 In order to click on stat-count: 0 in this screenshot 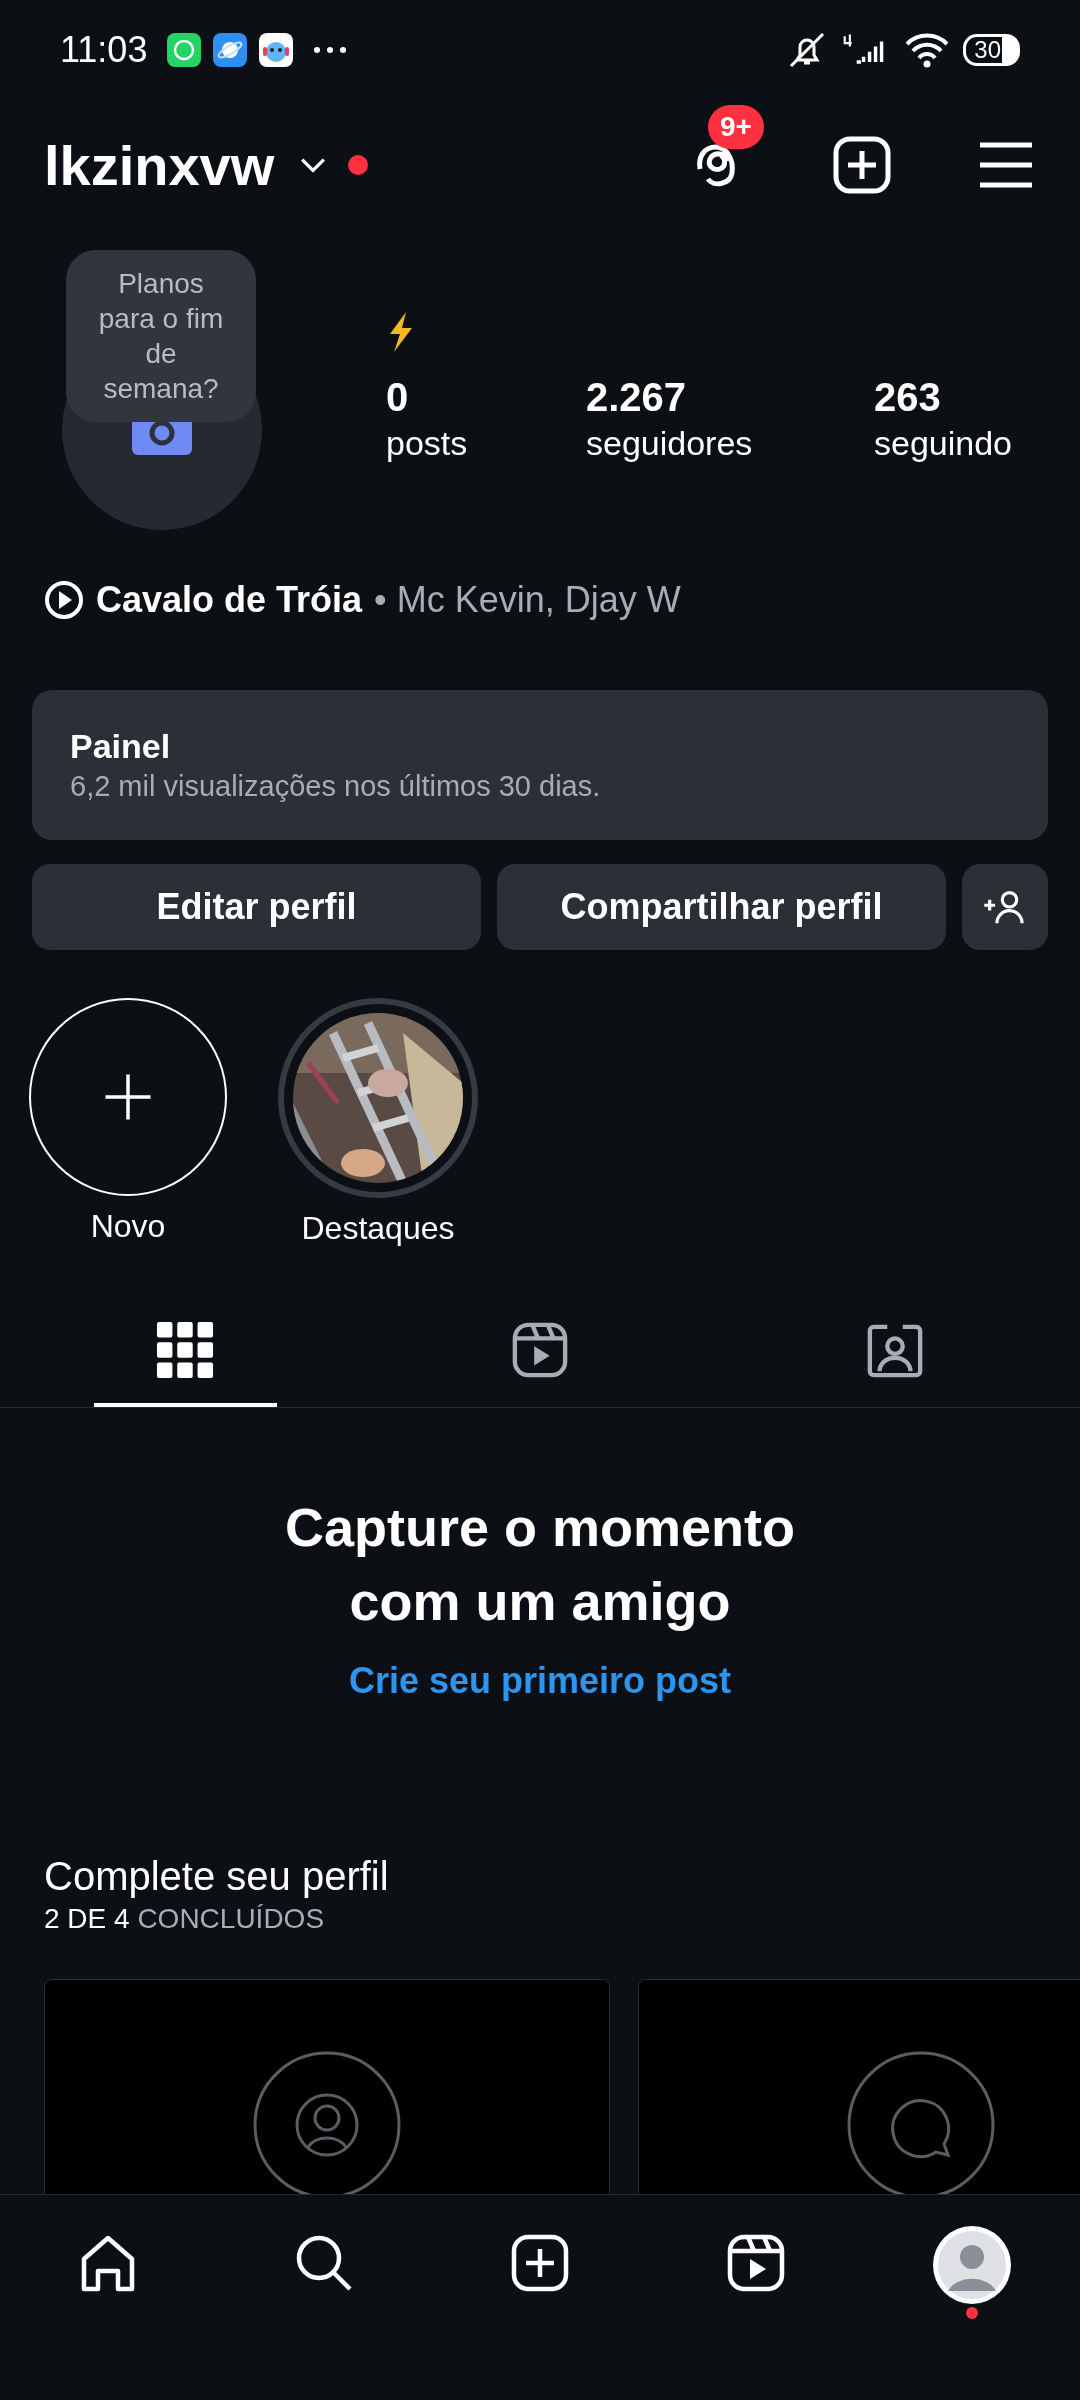, I will do `click(486, 397)`.